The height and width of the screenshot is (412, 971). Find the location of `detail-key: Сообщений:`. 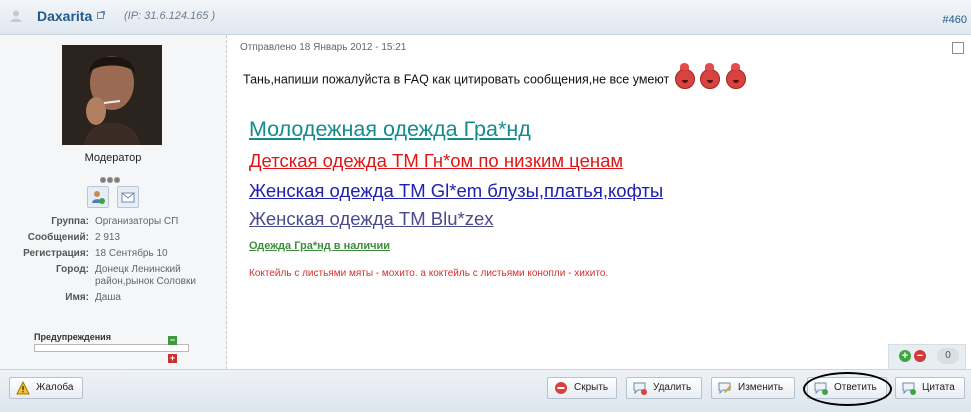

detail-key: Сообщений: is located at coordinates (58, 237).